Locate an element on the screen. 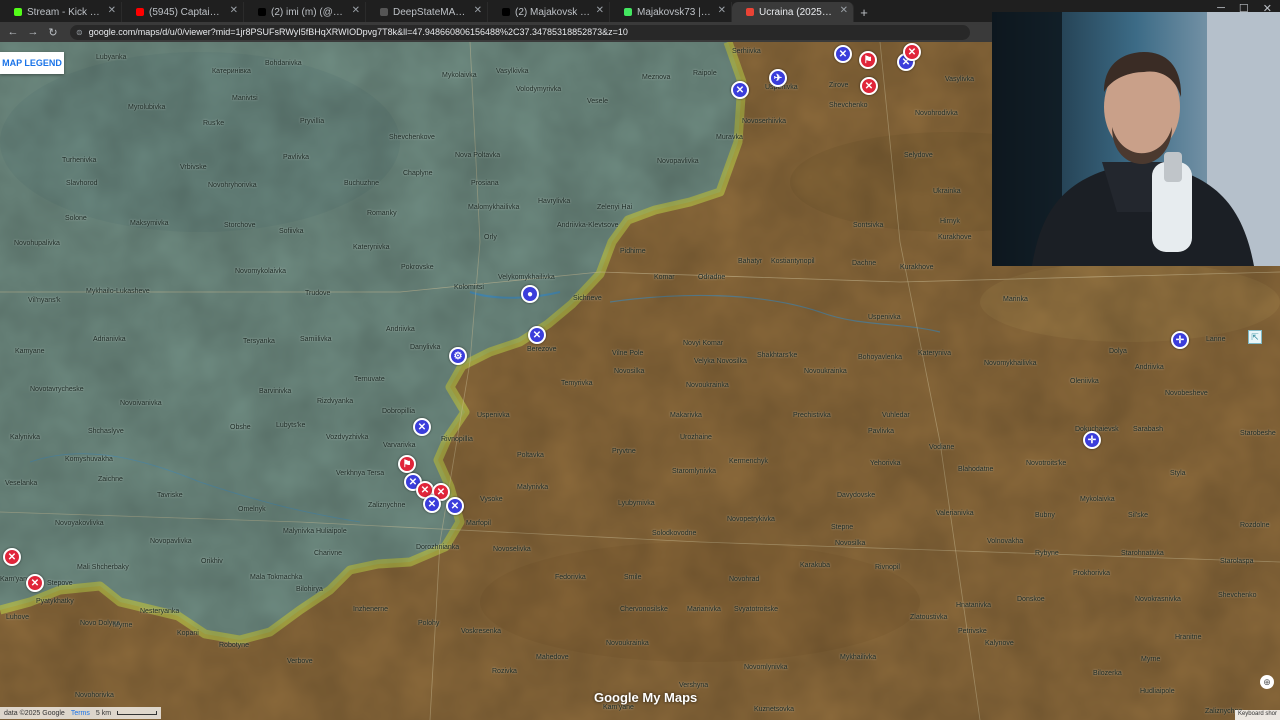 The image size is (1280, 720). browser-tab: Stream - Kick Dashboard ✕ is located at coordinates (61, 12).